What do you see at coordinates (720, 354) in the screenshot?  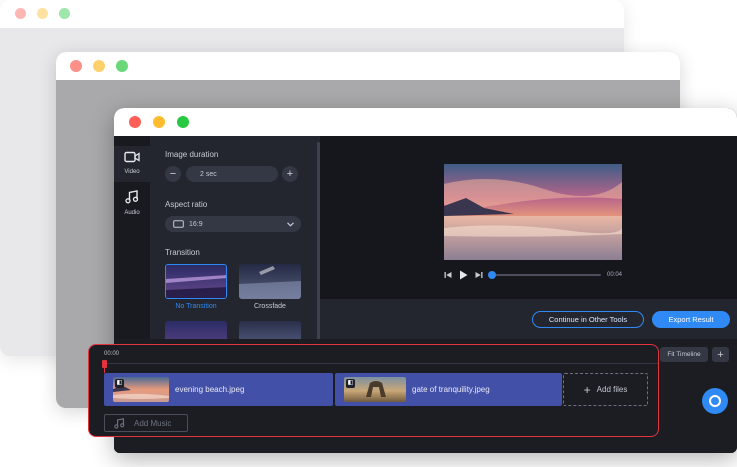 I see `add-track-button: +` at bounding box center [720, 354].